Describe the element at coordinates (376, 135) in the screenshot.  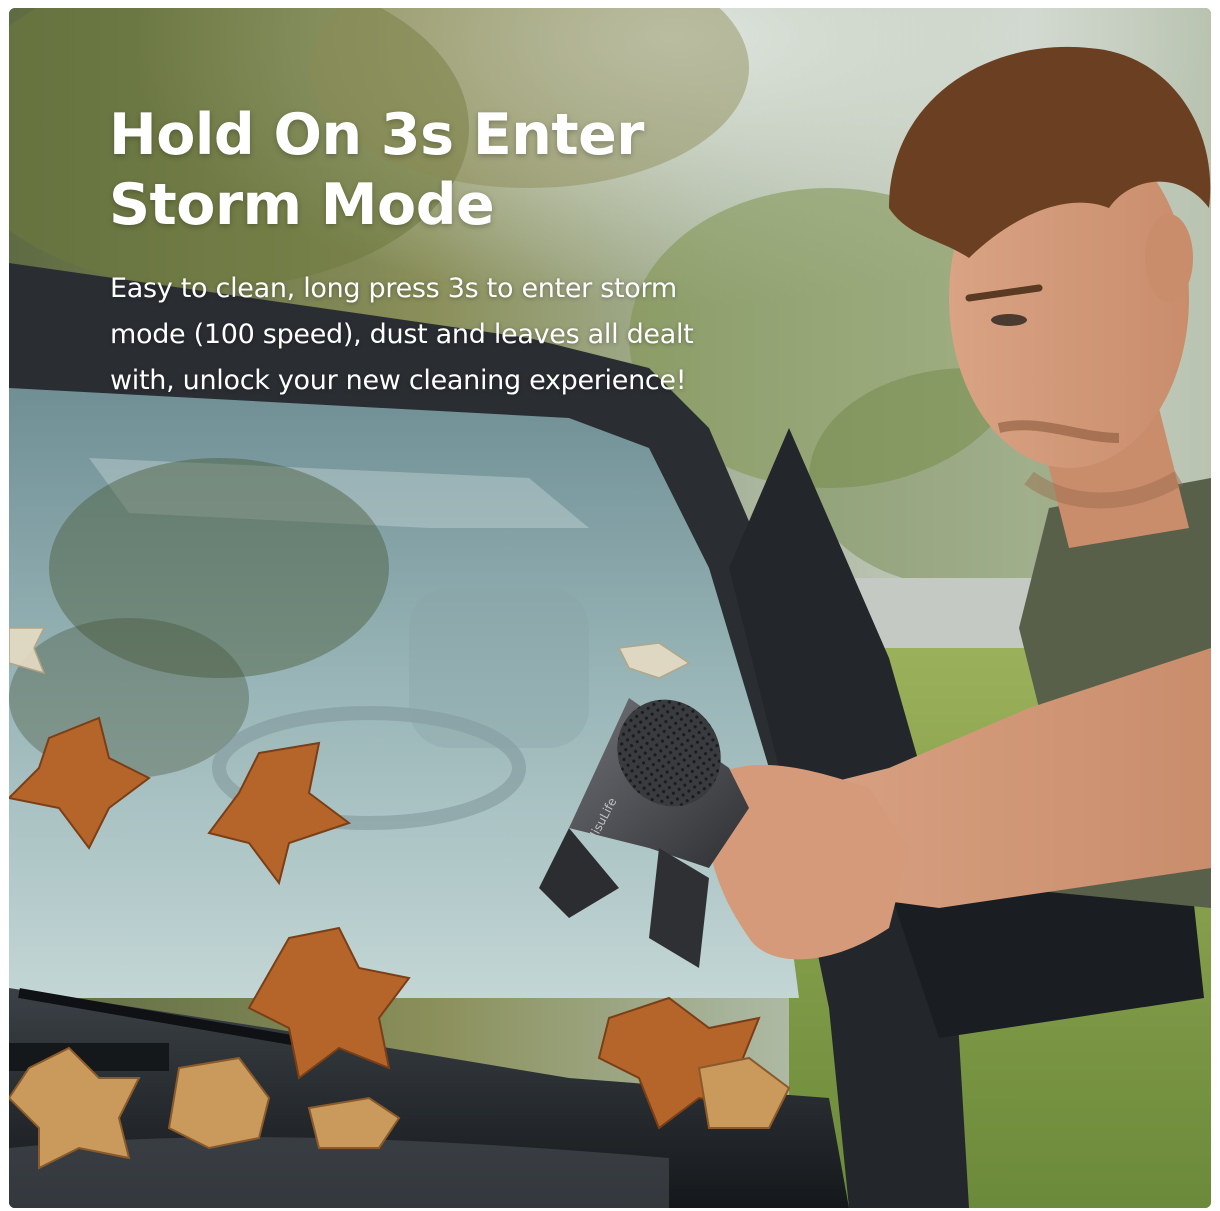
I see `headline-line-1: Hold On 3s Enter` at that location.